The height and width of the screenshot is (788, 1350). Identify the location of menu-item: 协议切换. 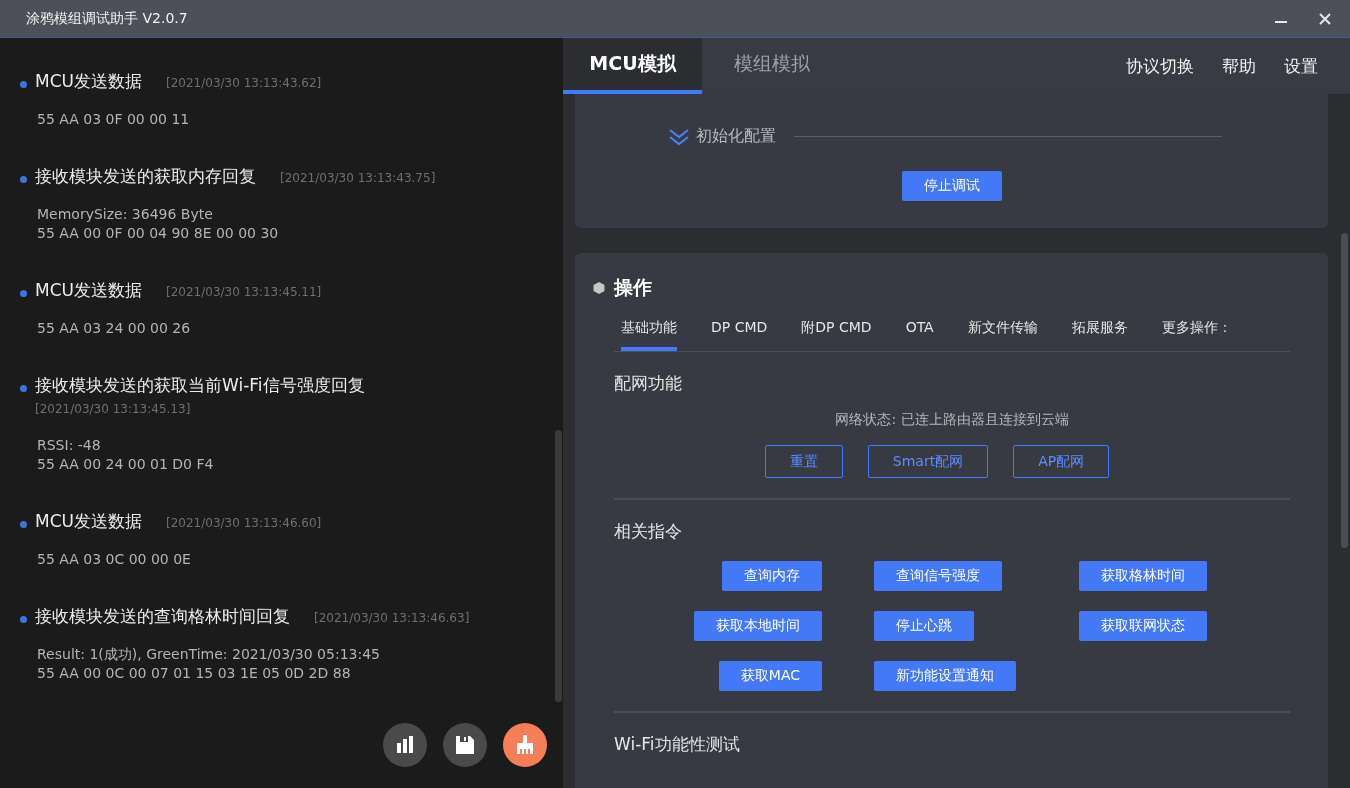
(1160, 66).